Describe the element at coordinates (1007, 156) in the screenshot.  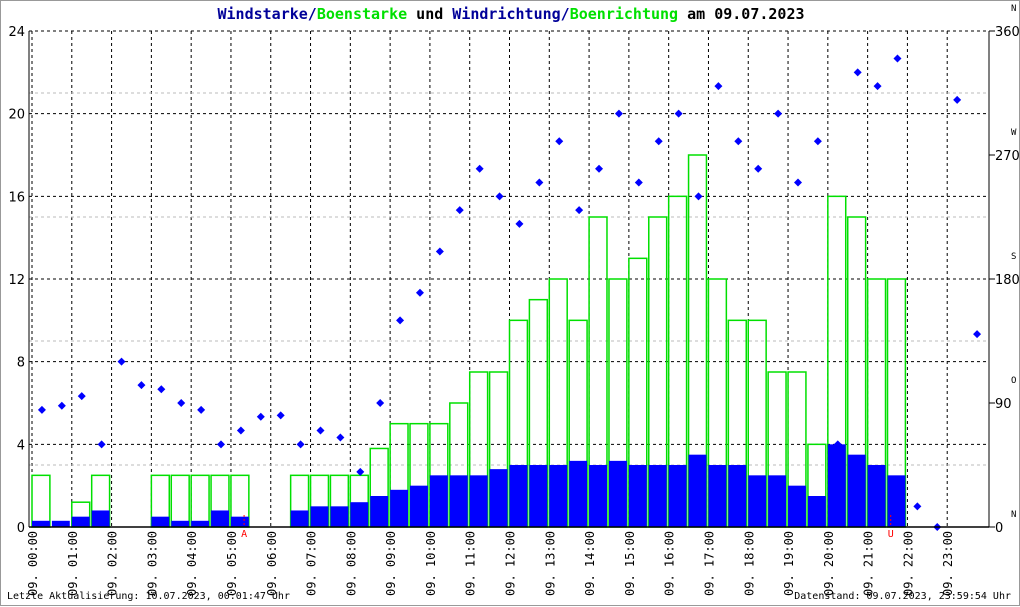
I see `y-right-tick-label: 270` at that location.